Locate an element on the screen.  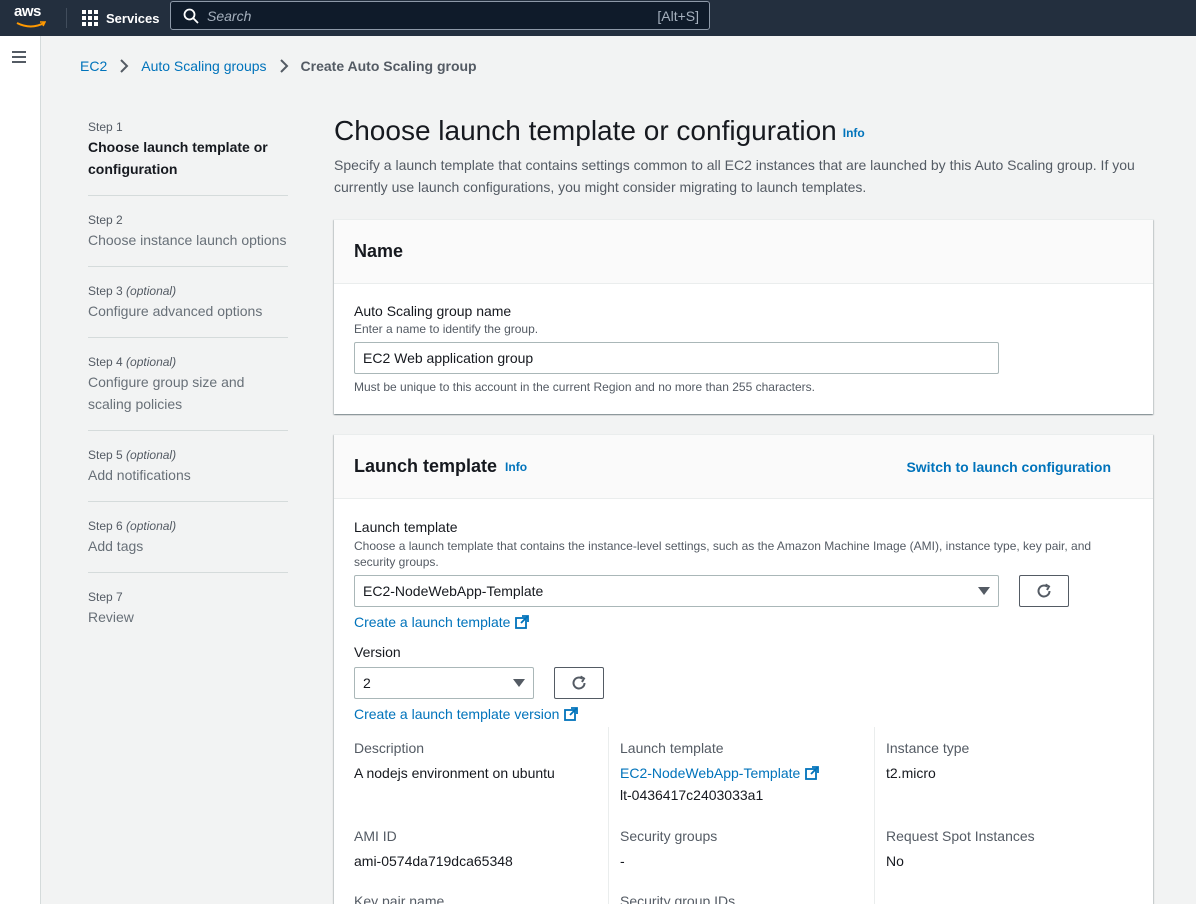
field-label: Auto Scaling group name is located at coordinates (433, 311).